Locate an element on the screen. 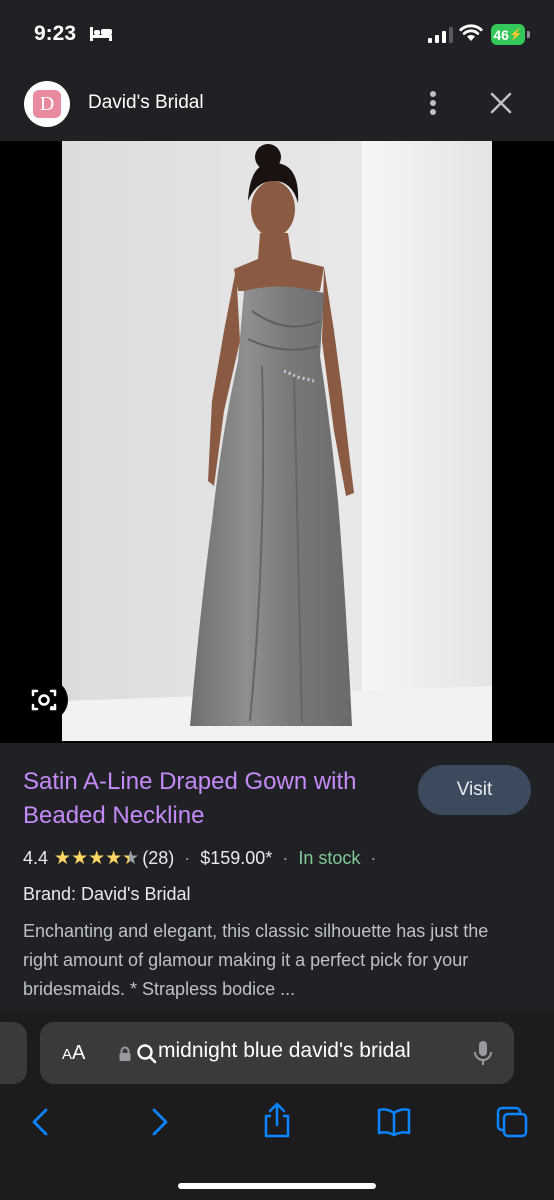 The width and height of the screenshot is (554, 1200). battery-tip is located at coordinates (528, 34).